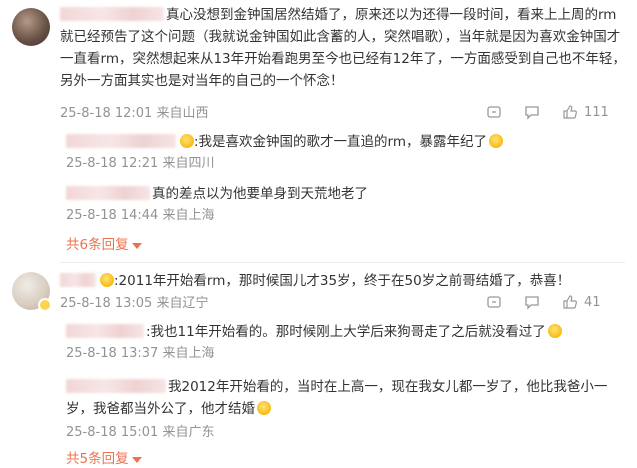 This screenshot has height=468, width=637. What do you see at coordinates (345, 281) in the screenshot?
I see `comment-2-text: :2011年开始看rm，那时候国儿才35岁，终于在50岁之前哥结婚了，恭喜！` at bounding box center [345, 281].